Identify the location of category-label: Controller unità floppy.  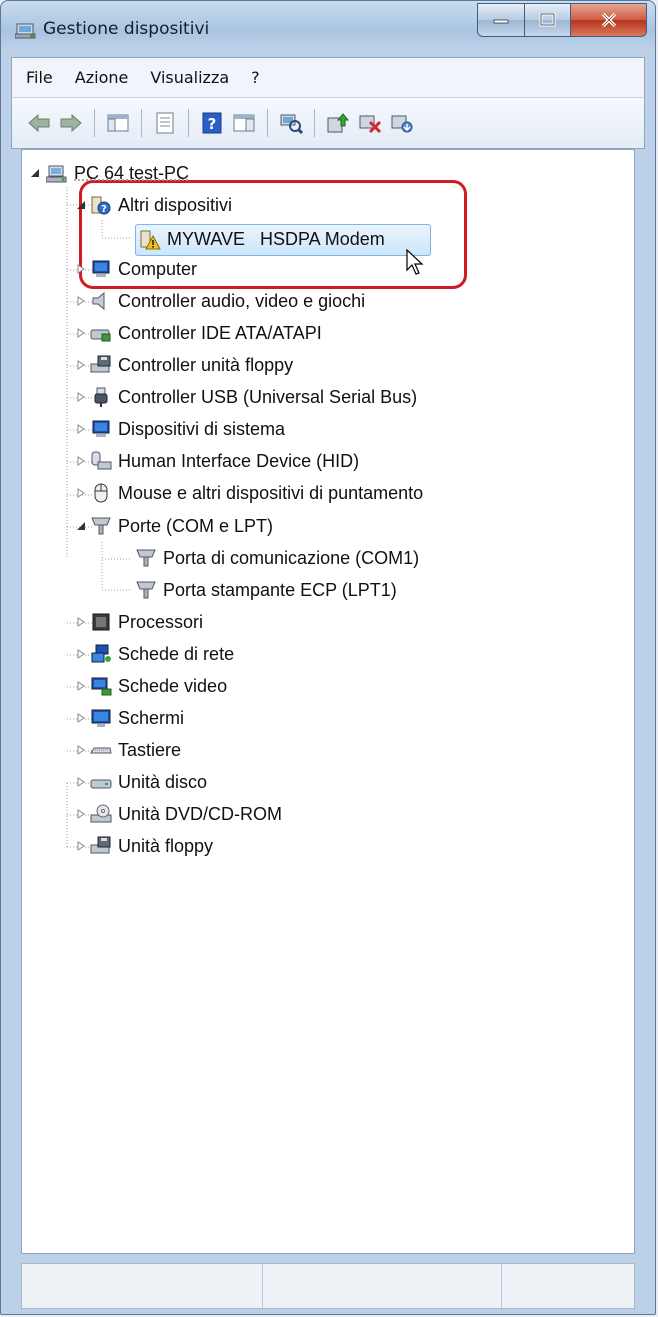
(206, 364).